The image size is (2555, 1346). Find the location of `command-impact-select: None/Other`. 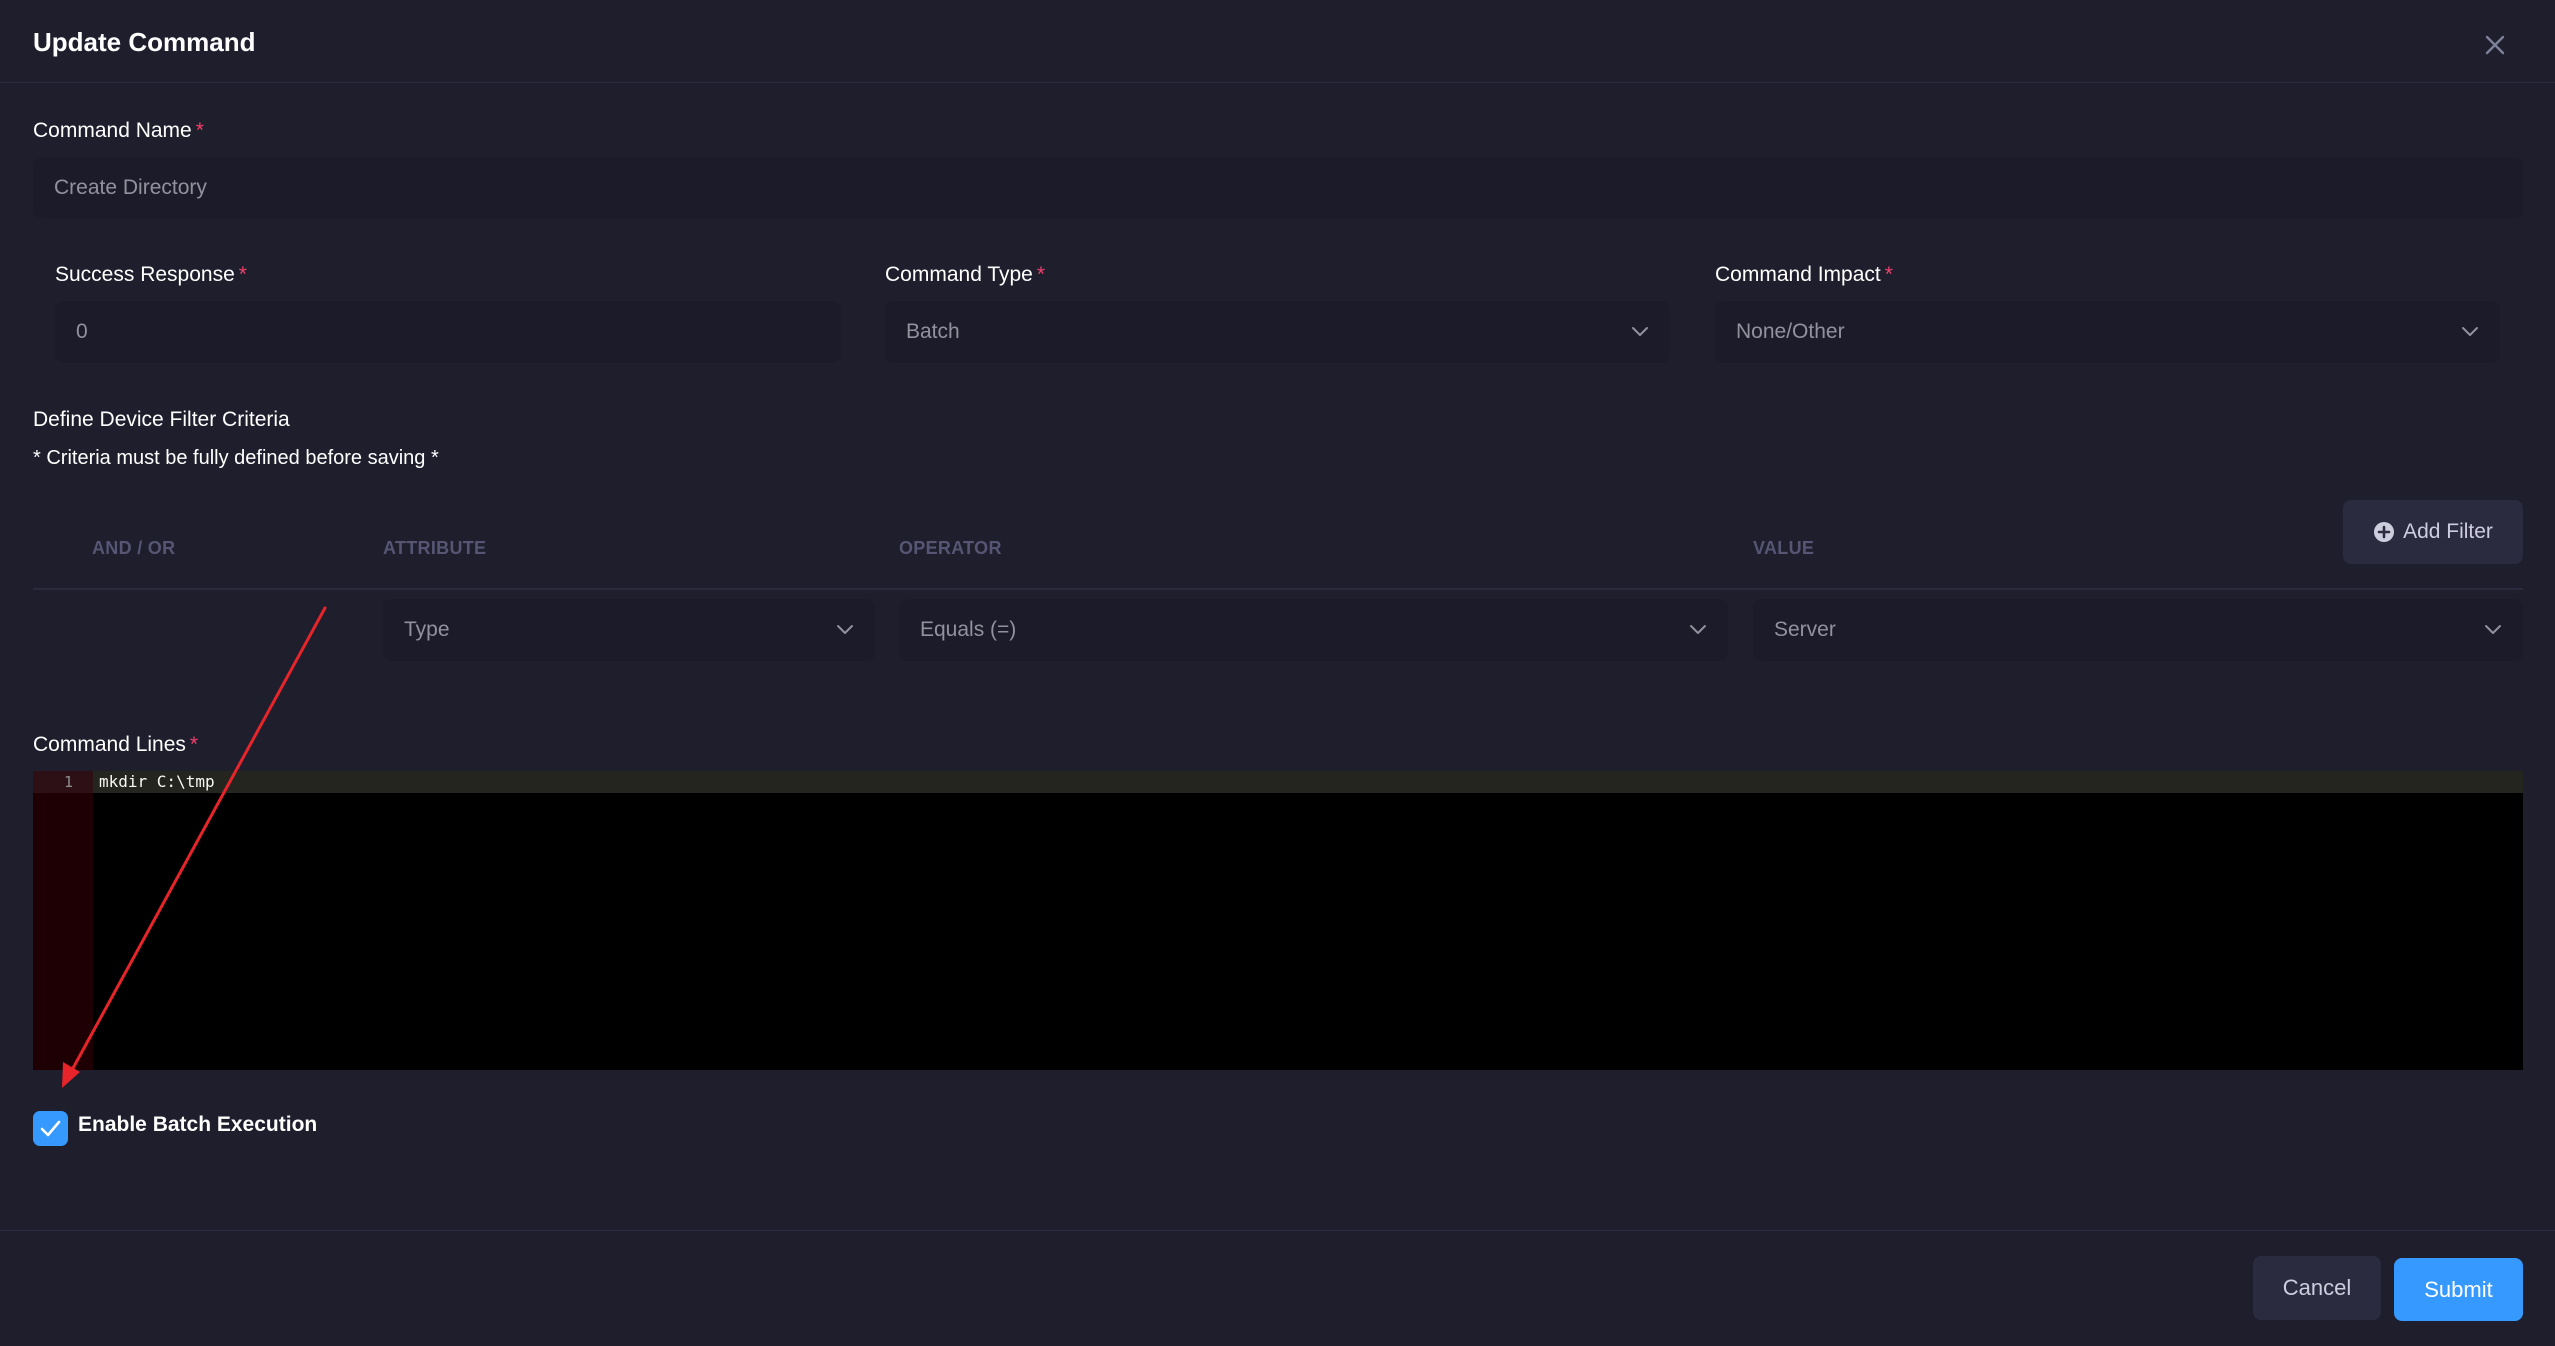

command-impact-select: None/Other is located at coordinates (2107, 332).